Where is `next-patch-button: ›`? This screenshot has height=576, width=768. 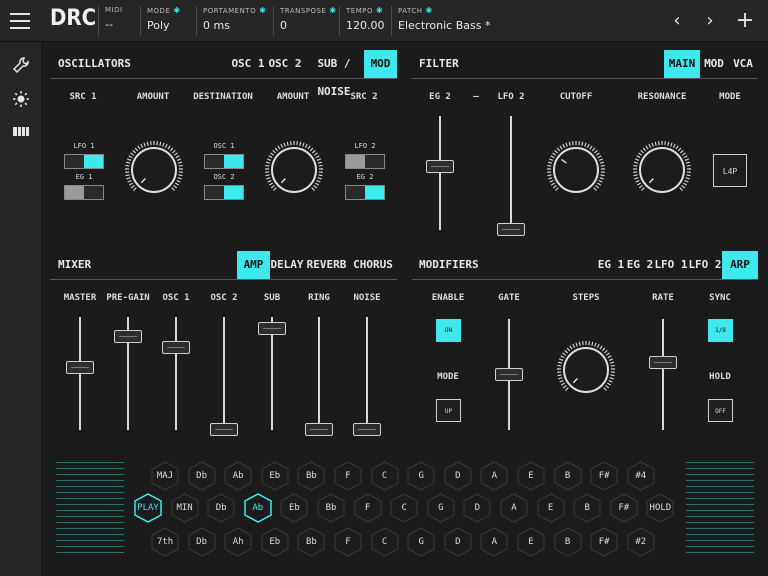 next-patch-button: › is located at coordinates (710, 21).